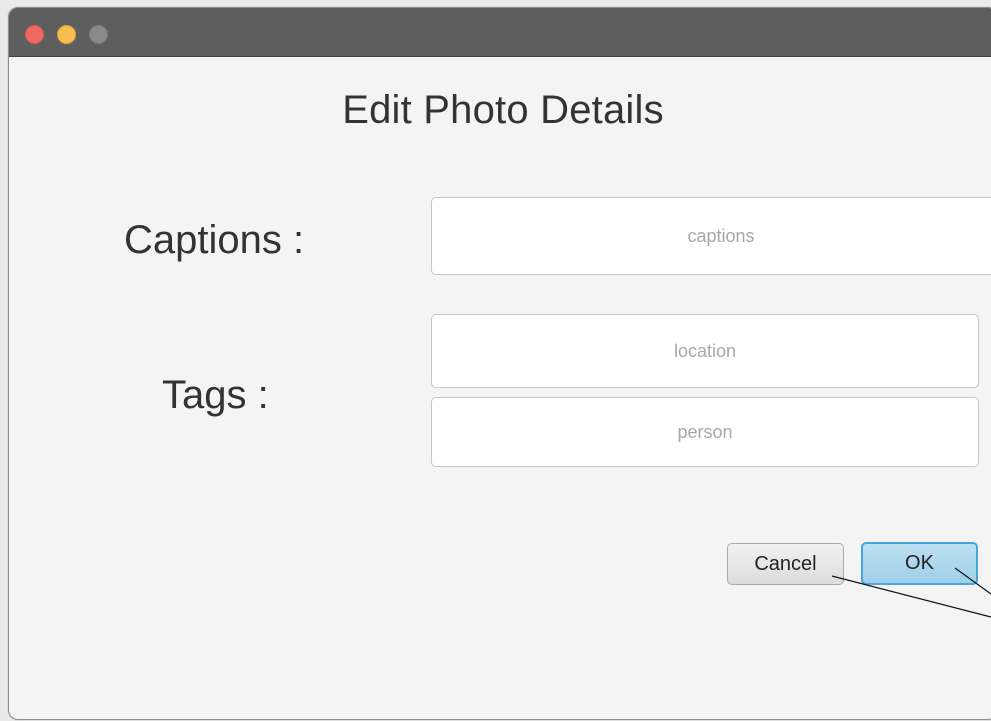 The width and height of the screenshot is (991, 721). Describe the element at coordinates (705, 432) in the screenshot. I see `person-tag-input` at that location.